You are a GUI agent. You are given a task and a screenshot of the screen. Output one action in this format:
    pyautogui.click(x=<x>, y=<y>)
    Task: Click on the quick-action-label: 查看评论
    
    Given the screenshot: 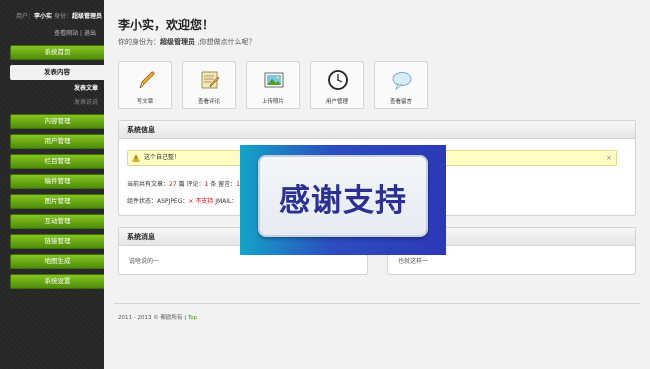 What is the action you would take?
    pyautogui.click(x=208, y=102)
    